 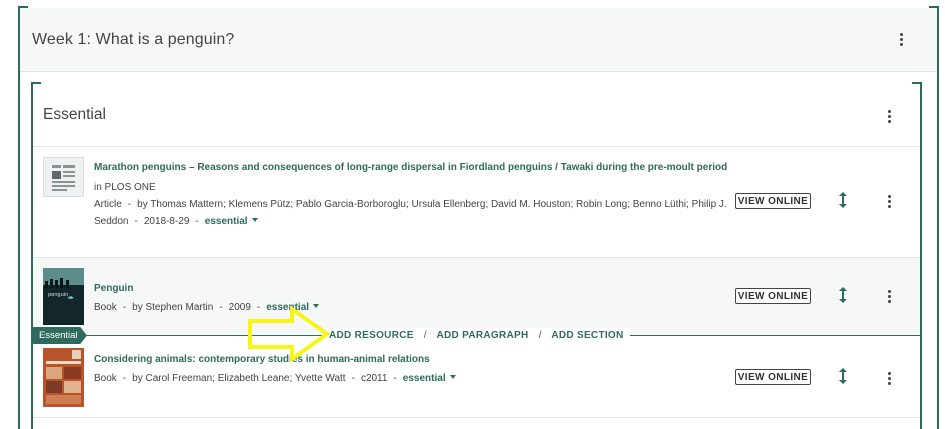 What do you see at coordinates (133, 39) in the screenshot?
I see `week-title: Week 1: What is a penguin?` at bounding box center [133, 39].